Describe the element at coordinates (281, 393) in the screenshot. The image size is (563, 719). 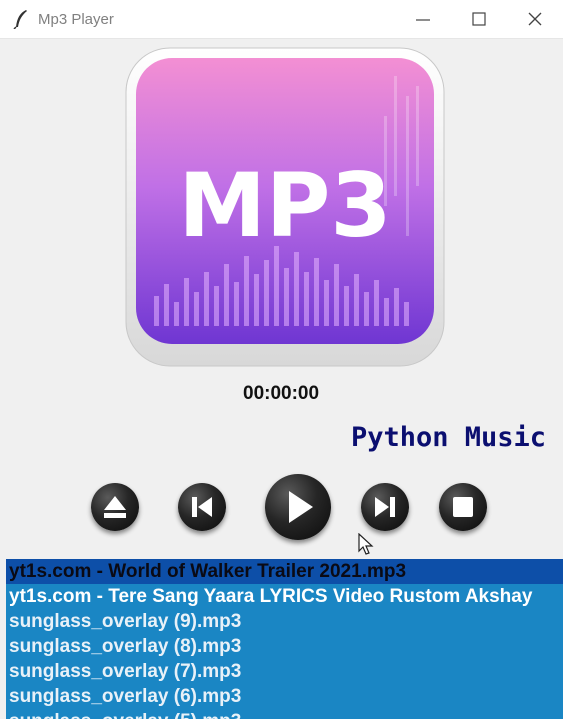
I see `elapsed-time: 00:00:00` at that location.